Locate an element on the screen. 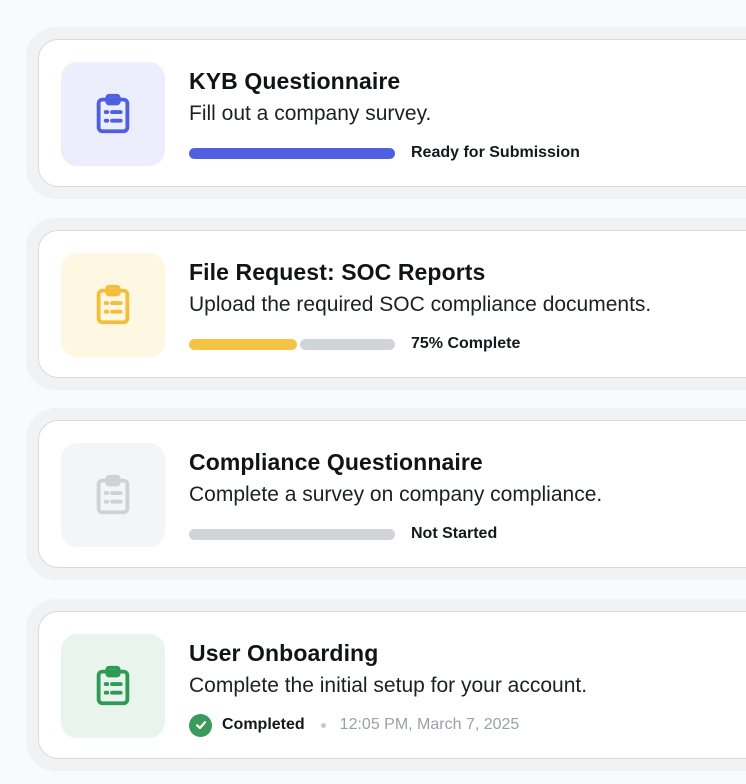 This screenshot has height=784, width=746. task-title: KYB Questionnaire is located at coordinates (295, 81).